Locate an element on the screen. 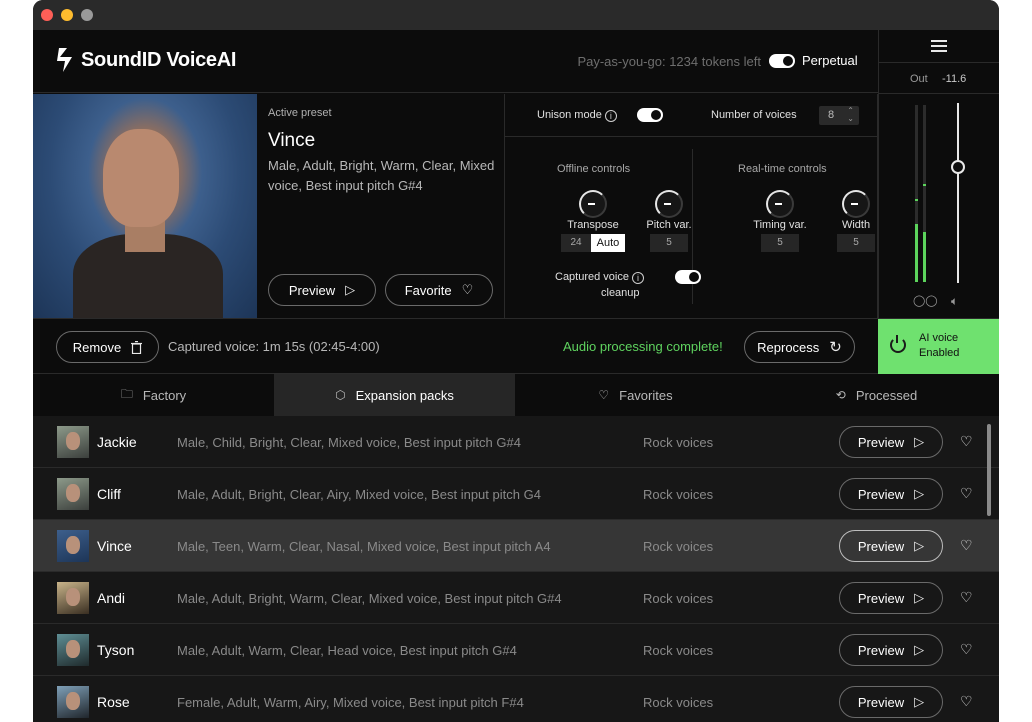 The height and width of the screenshot is (722, 1032). folder-icon: 🗀︎ is located at coordinates (126, 393).